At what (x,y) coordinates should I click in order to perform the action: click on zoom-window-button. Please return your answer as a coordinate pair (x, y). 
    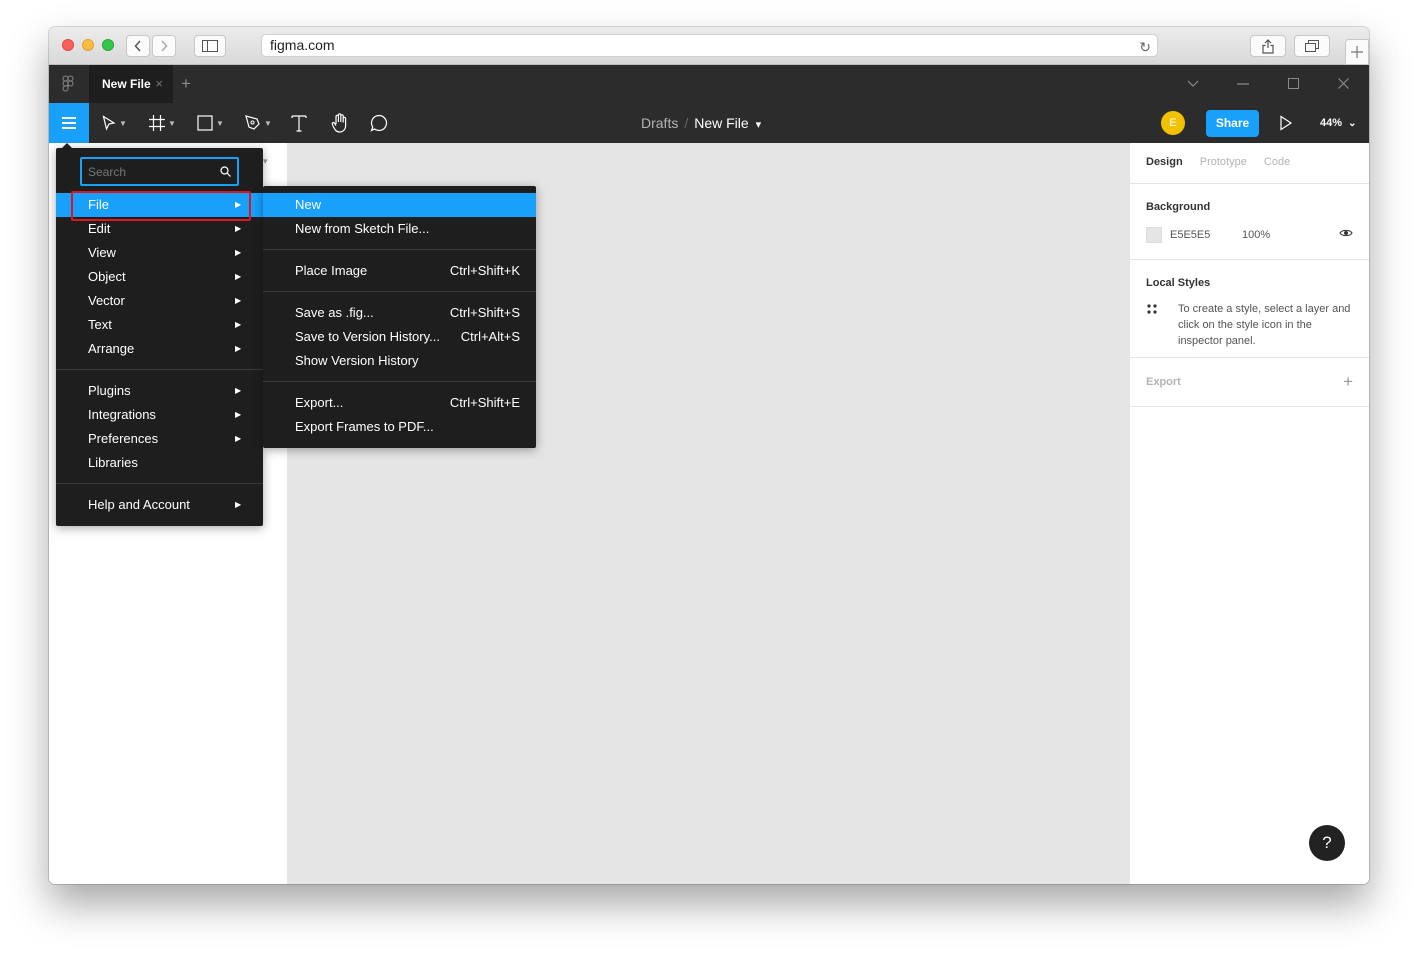
    Looking at the image, I should click on (108, 45).